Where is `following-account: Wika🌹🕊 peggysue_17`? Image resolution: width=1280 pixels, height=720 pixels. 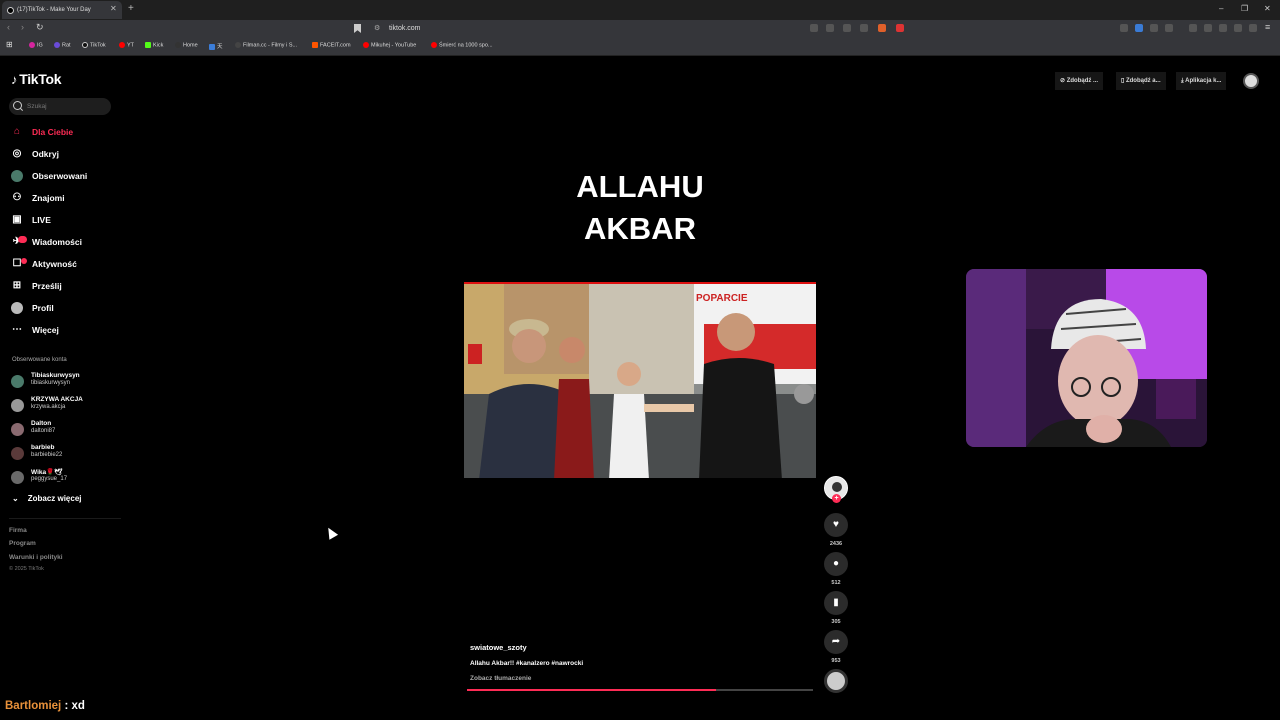 following-account: Wika🌹🕊 peggysue_17 is located at coordinates (61, 479).